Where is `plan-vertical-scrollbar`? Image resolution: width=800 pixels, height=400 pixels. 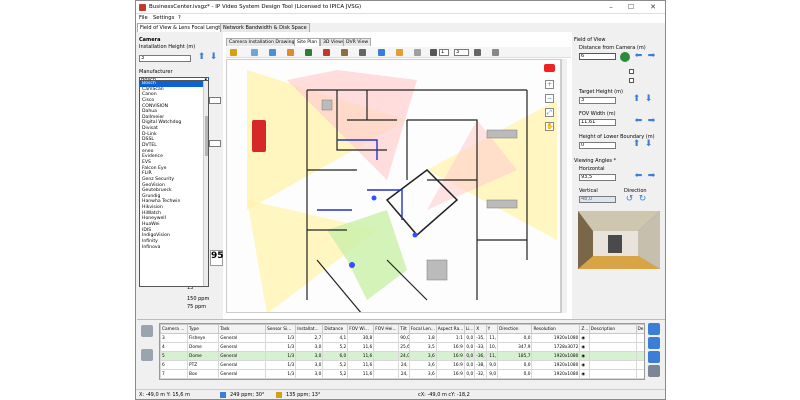 plan-vertical-scrollbar is located at coordinates (564, 186).